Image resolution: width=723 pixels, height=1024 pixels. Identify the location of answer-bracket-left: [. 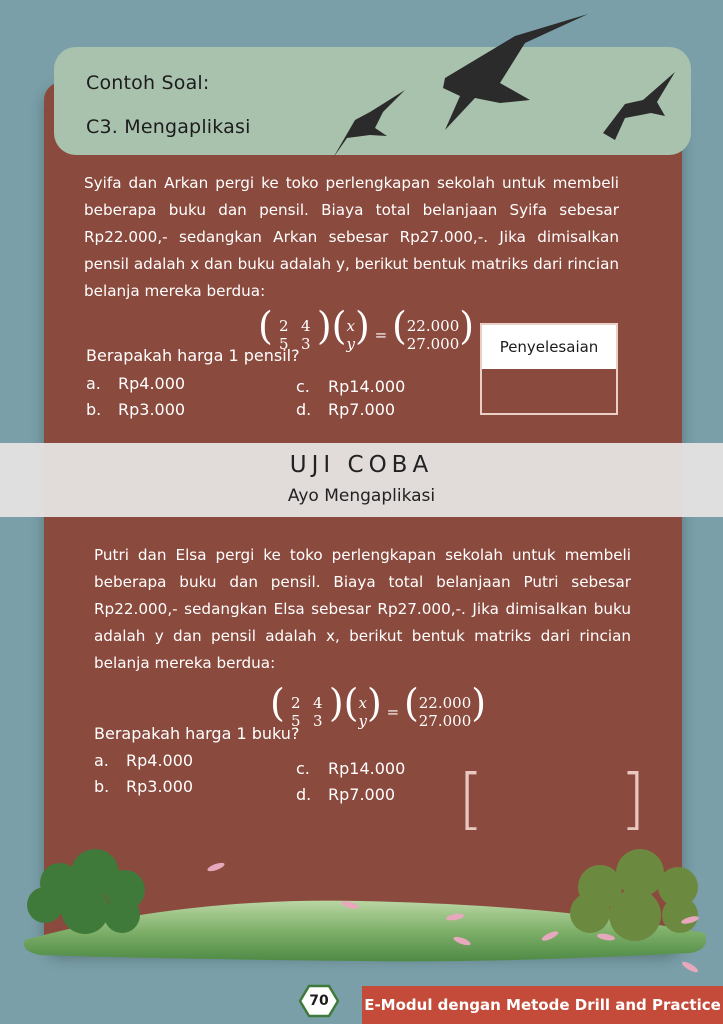
(471, 798).